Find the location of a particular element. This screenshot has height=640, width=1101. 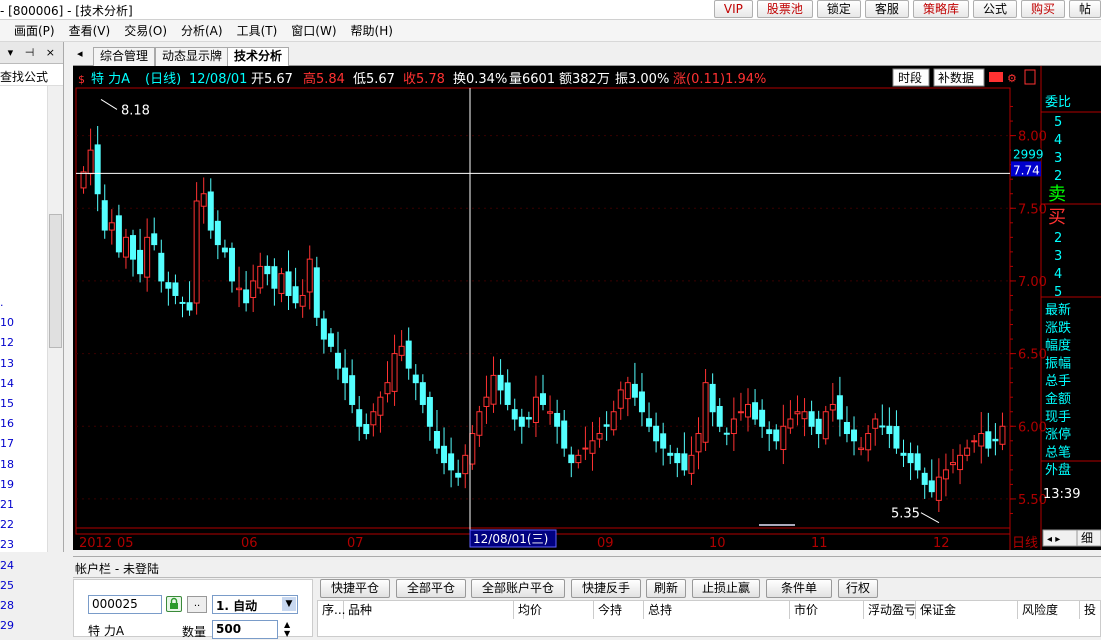

quote-volume: 量6601 is located at coordinates (532, 79).